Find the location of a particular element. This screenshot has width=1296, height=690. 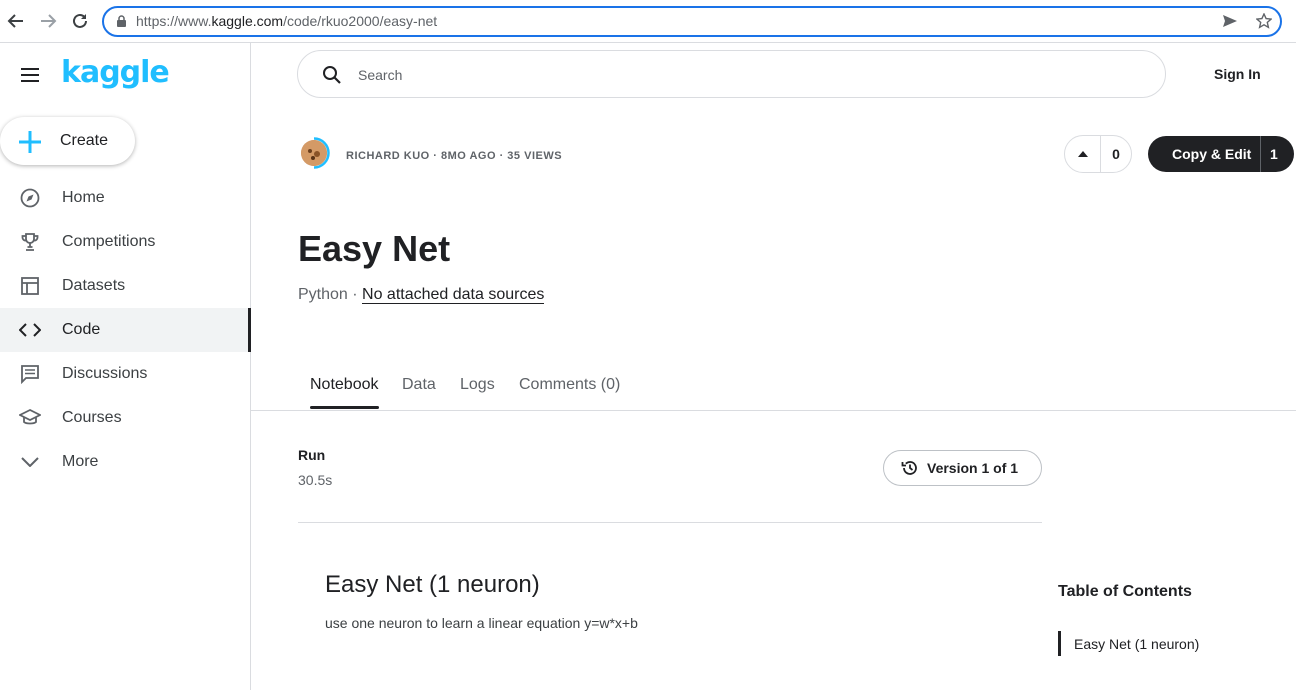

forward-arrow-icon is located at coordinates (48, 21).